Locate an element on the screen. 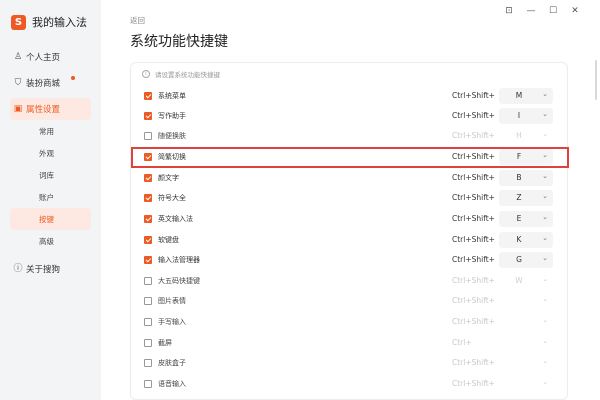 The image size is (600, 400). shortcut-row: 符号大全 Ctrl+Shift+ Z ⌄ is located at coordinates (349, 199).